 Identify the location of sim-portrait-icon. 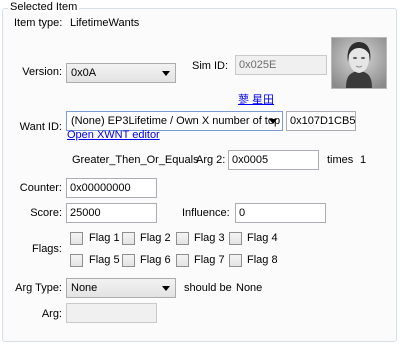
(359, 63).